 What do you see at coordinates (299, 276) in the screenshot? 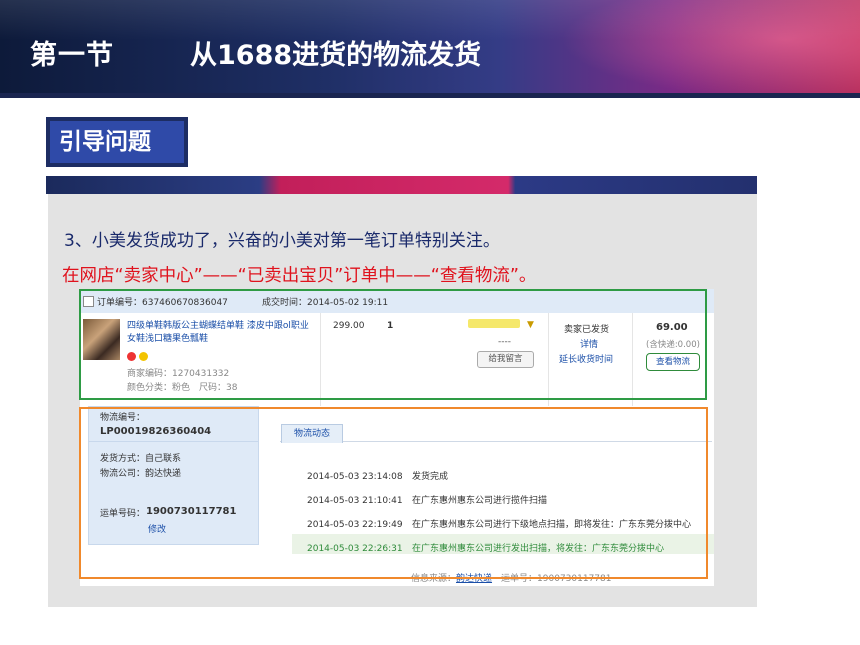
I see `question-instruction: 在网店“卖家中心”——“已卖出宝贝”订单中——“查看物流”。` at bounding box center [299, 276].